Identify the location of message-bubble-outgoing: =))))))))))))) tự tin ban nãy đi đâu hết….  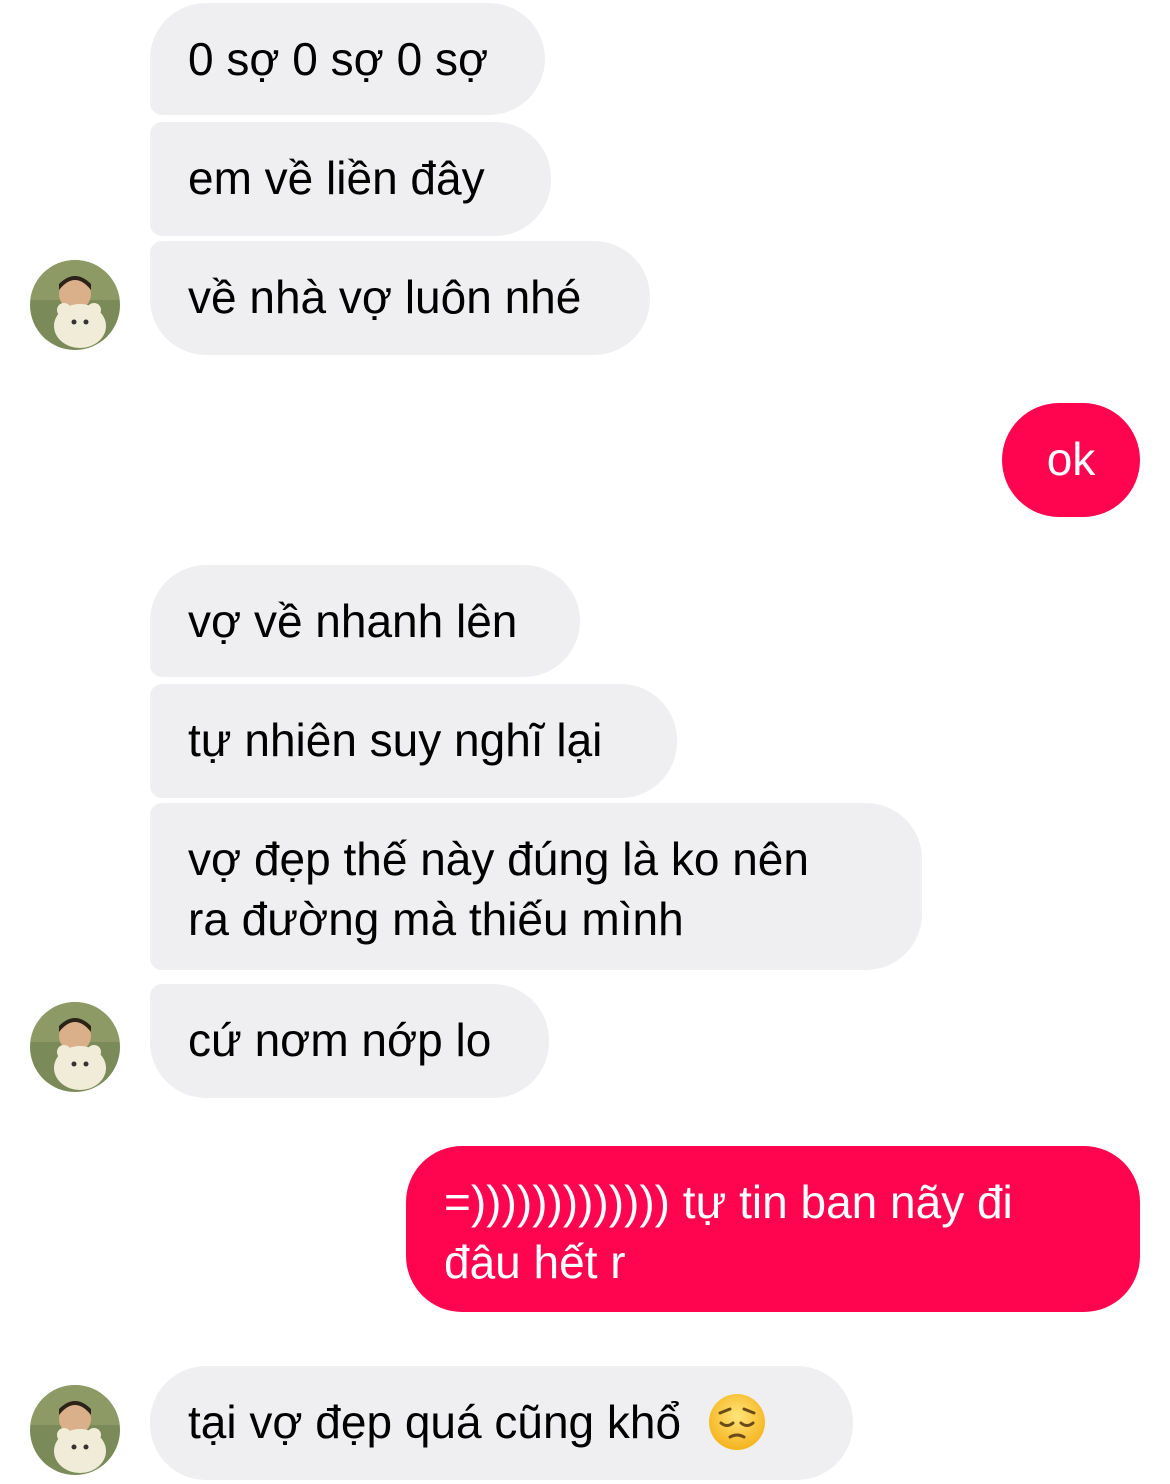
(773, 1229).